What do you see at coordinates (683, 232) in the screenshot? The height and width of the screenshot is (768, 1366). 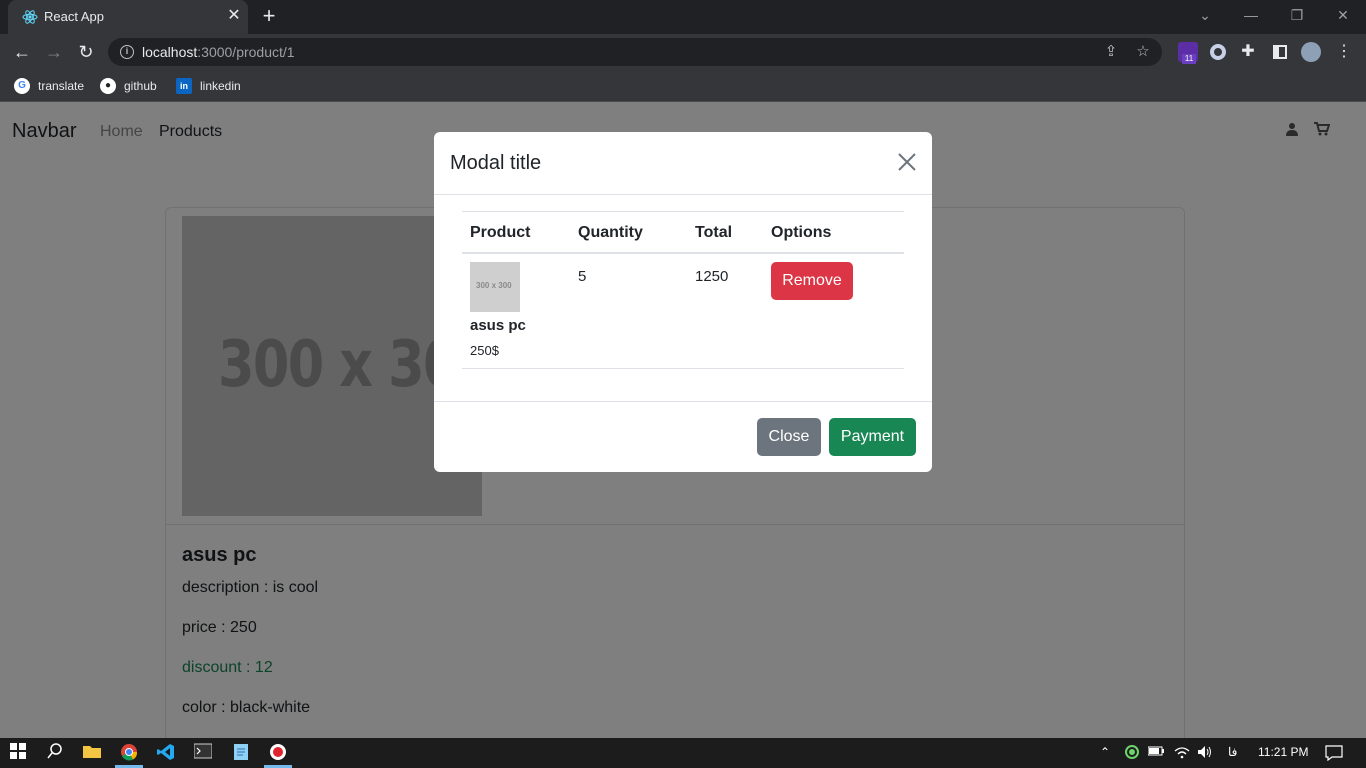 I see `table-header: Product Quantity Total Options` at bounding box center [683, 232].